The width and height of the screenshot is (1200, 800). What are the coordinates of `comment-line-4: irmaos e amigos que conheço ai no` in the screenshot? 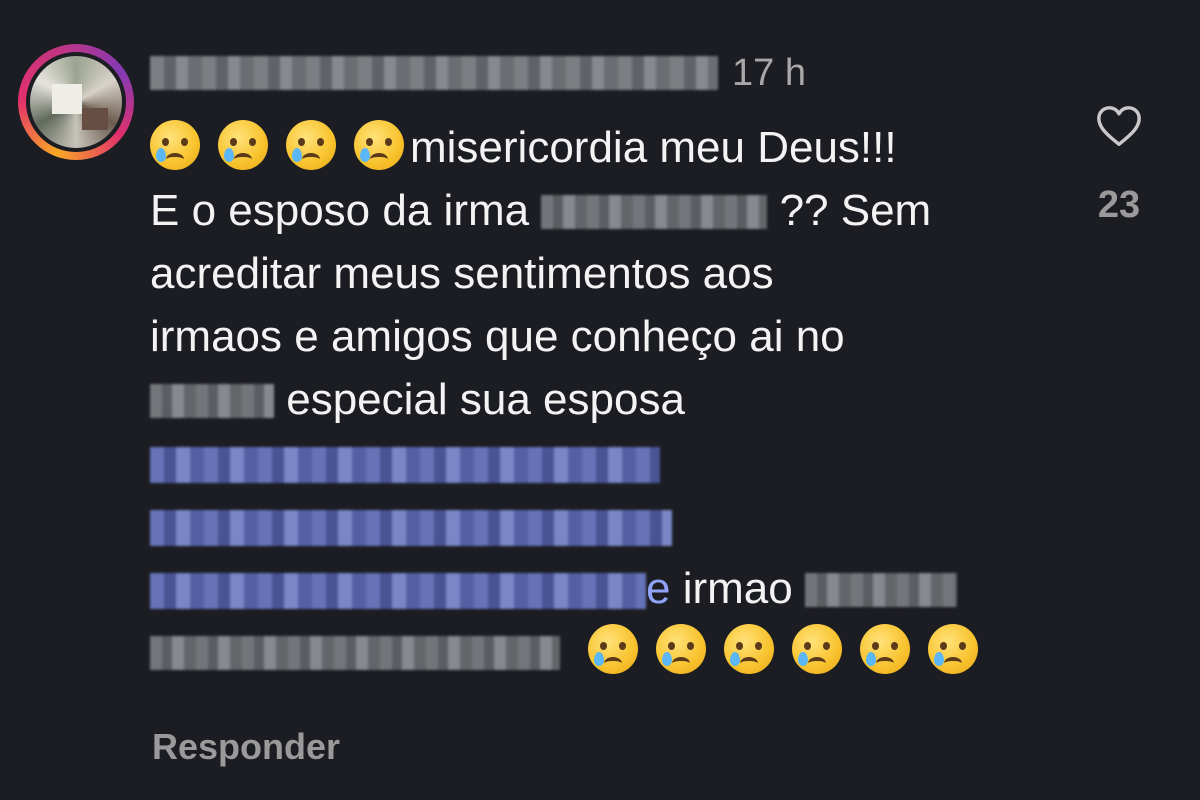 It's located at (595, 336).